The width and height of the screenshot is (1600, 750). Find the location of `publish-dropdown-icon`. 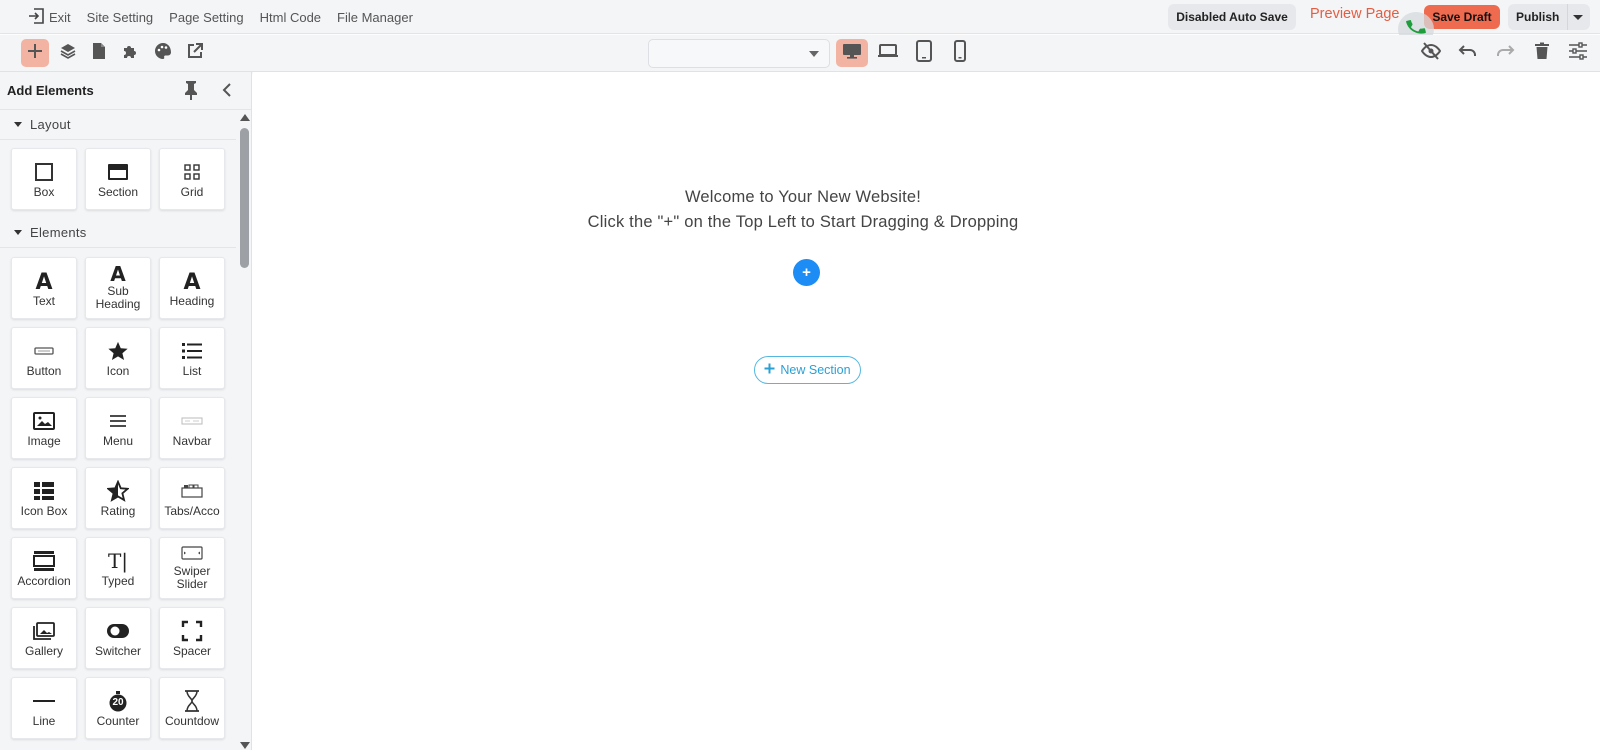

publish-dropdown-icon is located at coordinates (1578, 17).